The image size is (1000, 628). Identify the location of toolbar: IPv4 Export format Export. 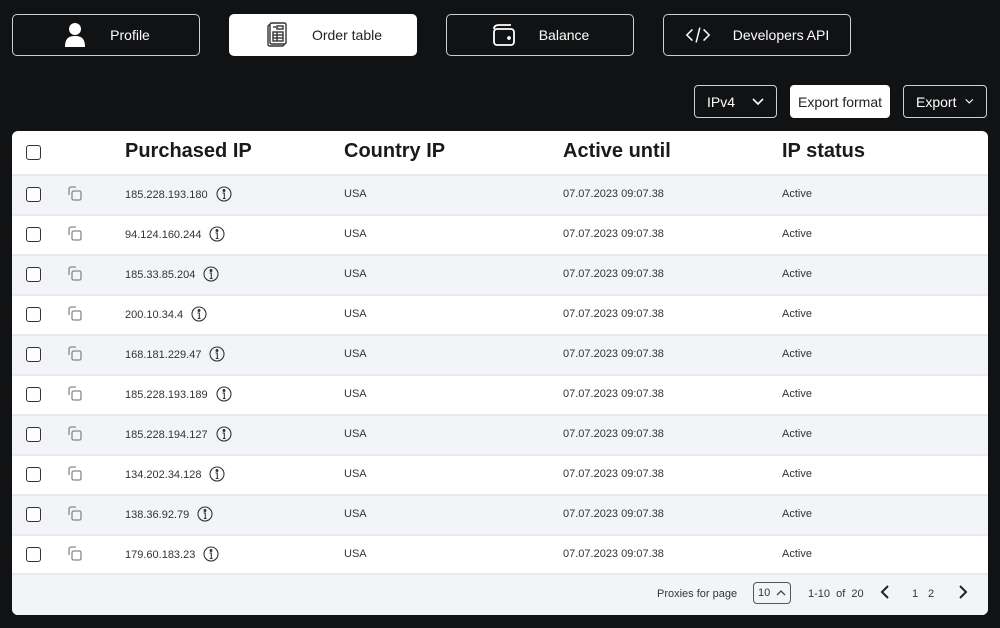
(840, 101).